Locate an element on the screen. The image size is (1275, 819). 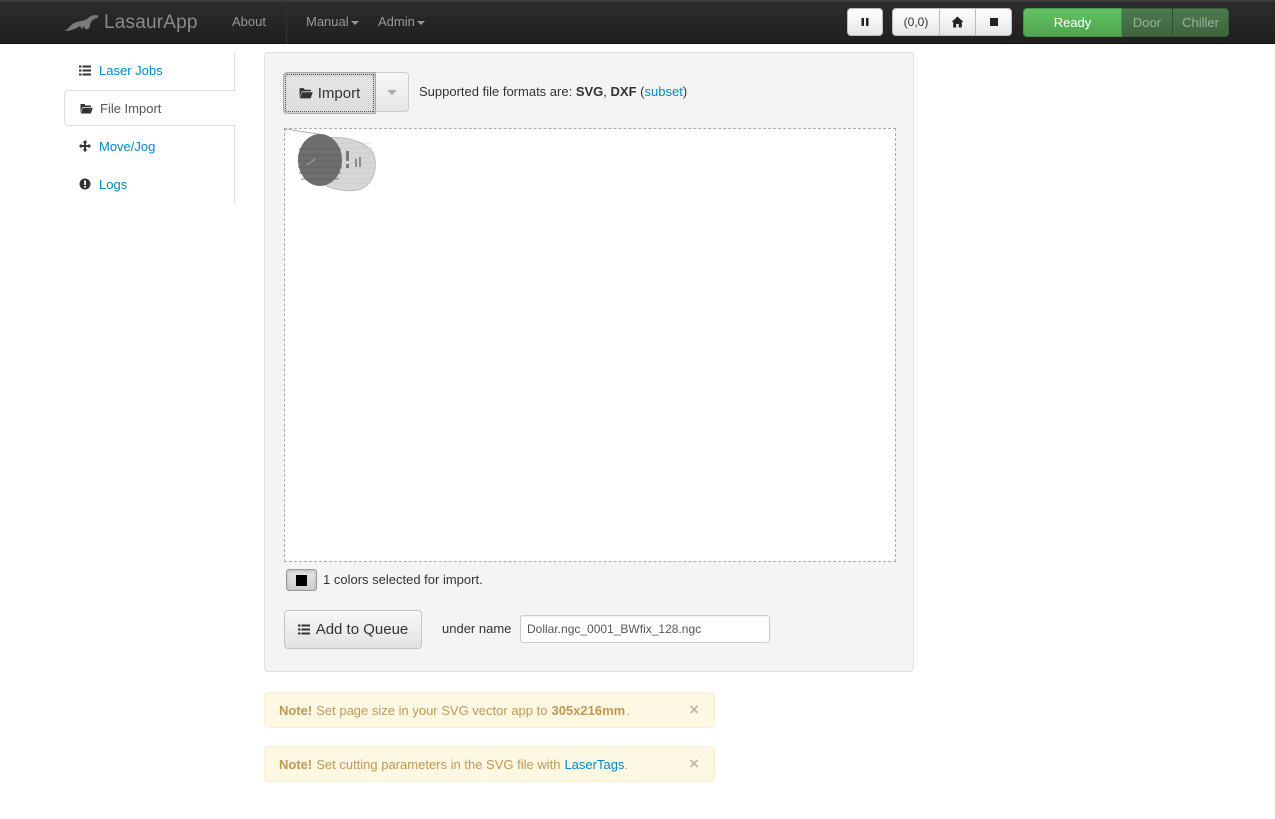
add-to-queue-label: Add to Queue is located at coordinates (362, 629).